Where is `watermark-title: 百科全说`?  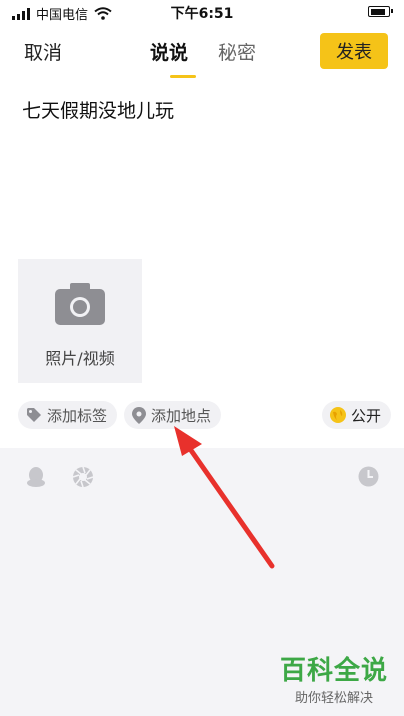 watermark-title: 百科全说 is located at coordinates (333, 671).